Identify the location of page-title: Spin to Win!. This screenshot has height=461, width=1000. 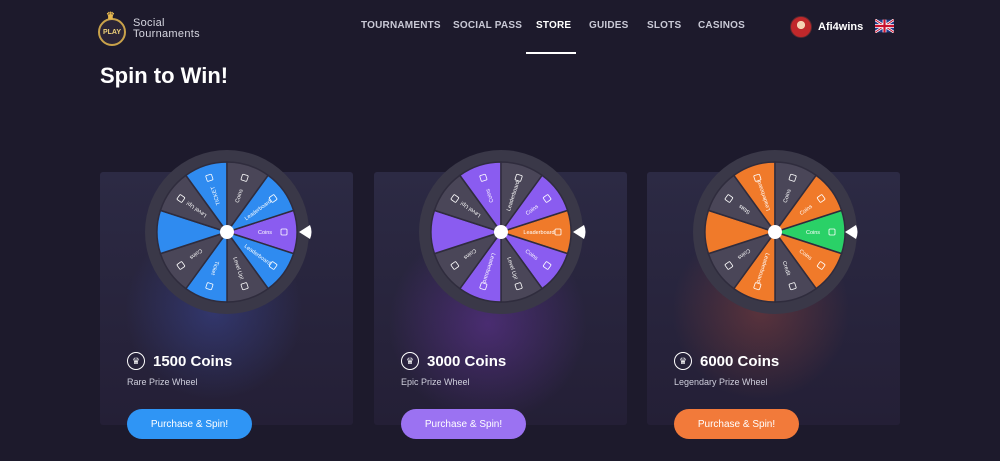
(164, 75).